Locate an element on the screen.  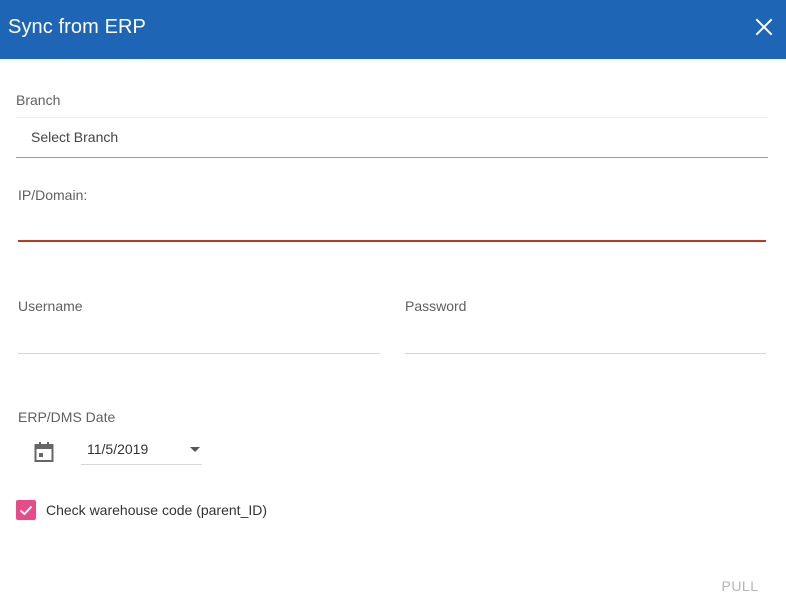
username-label: Username is located at coordinates (50, 306).